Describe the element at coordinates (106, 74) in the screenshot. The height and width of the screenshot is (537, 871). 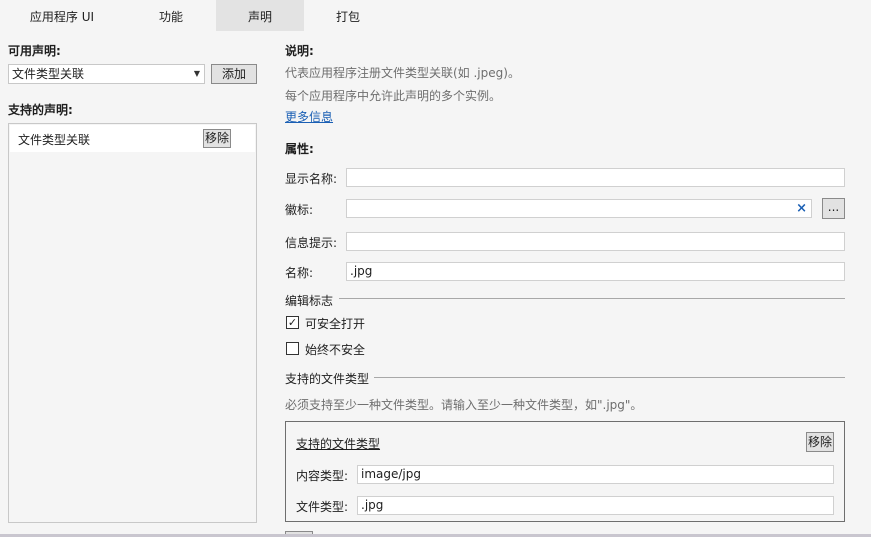
I see `declaration-dropdown: 文件类型关联 ▼` at that location.